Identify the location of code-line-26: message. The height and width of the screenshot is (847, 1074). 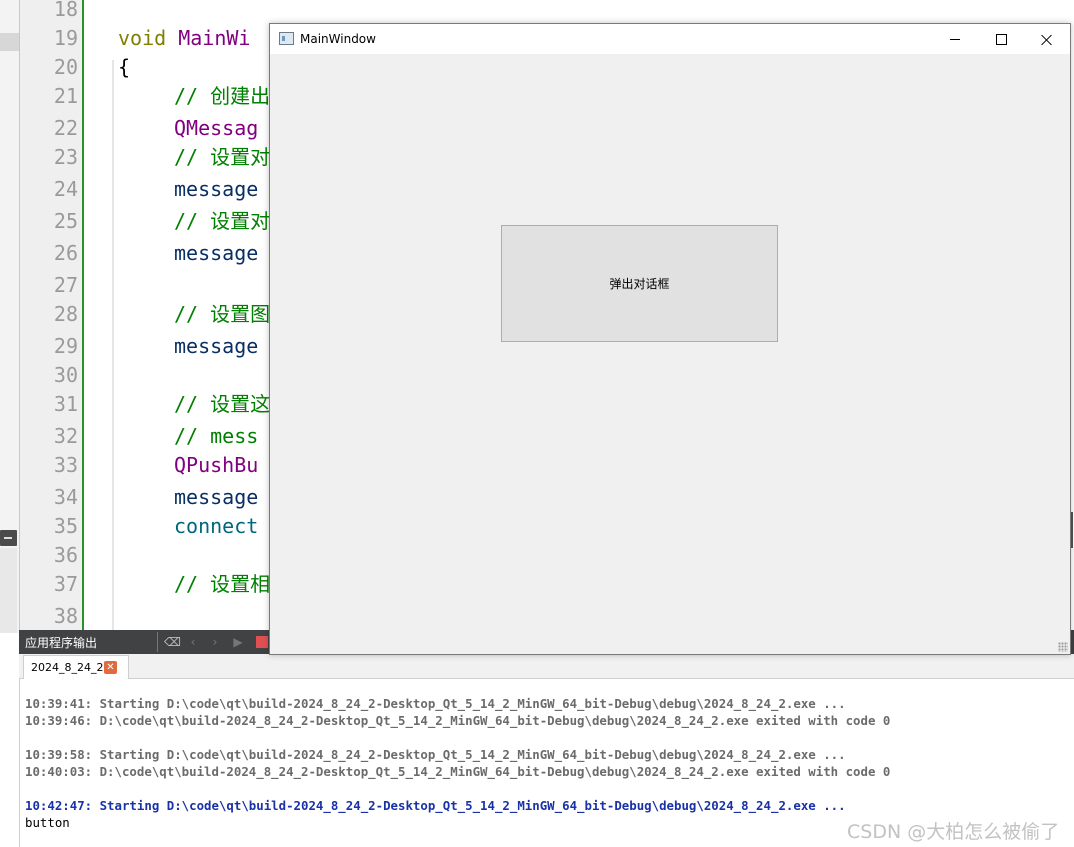
(216, 253).